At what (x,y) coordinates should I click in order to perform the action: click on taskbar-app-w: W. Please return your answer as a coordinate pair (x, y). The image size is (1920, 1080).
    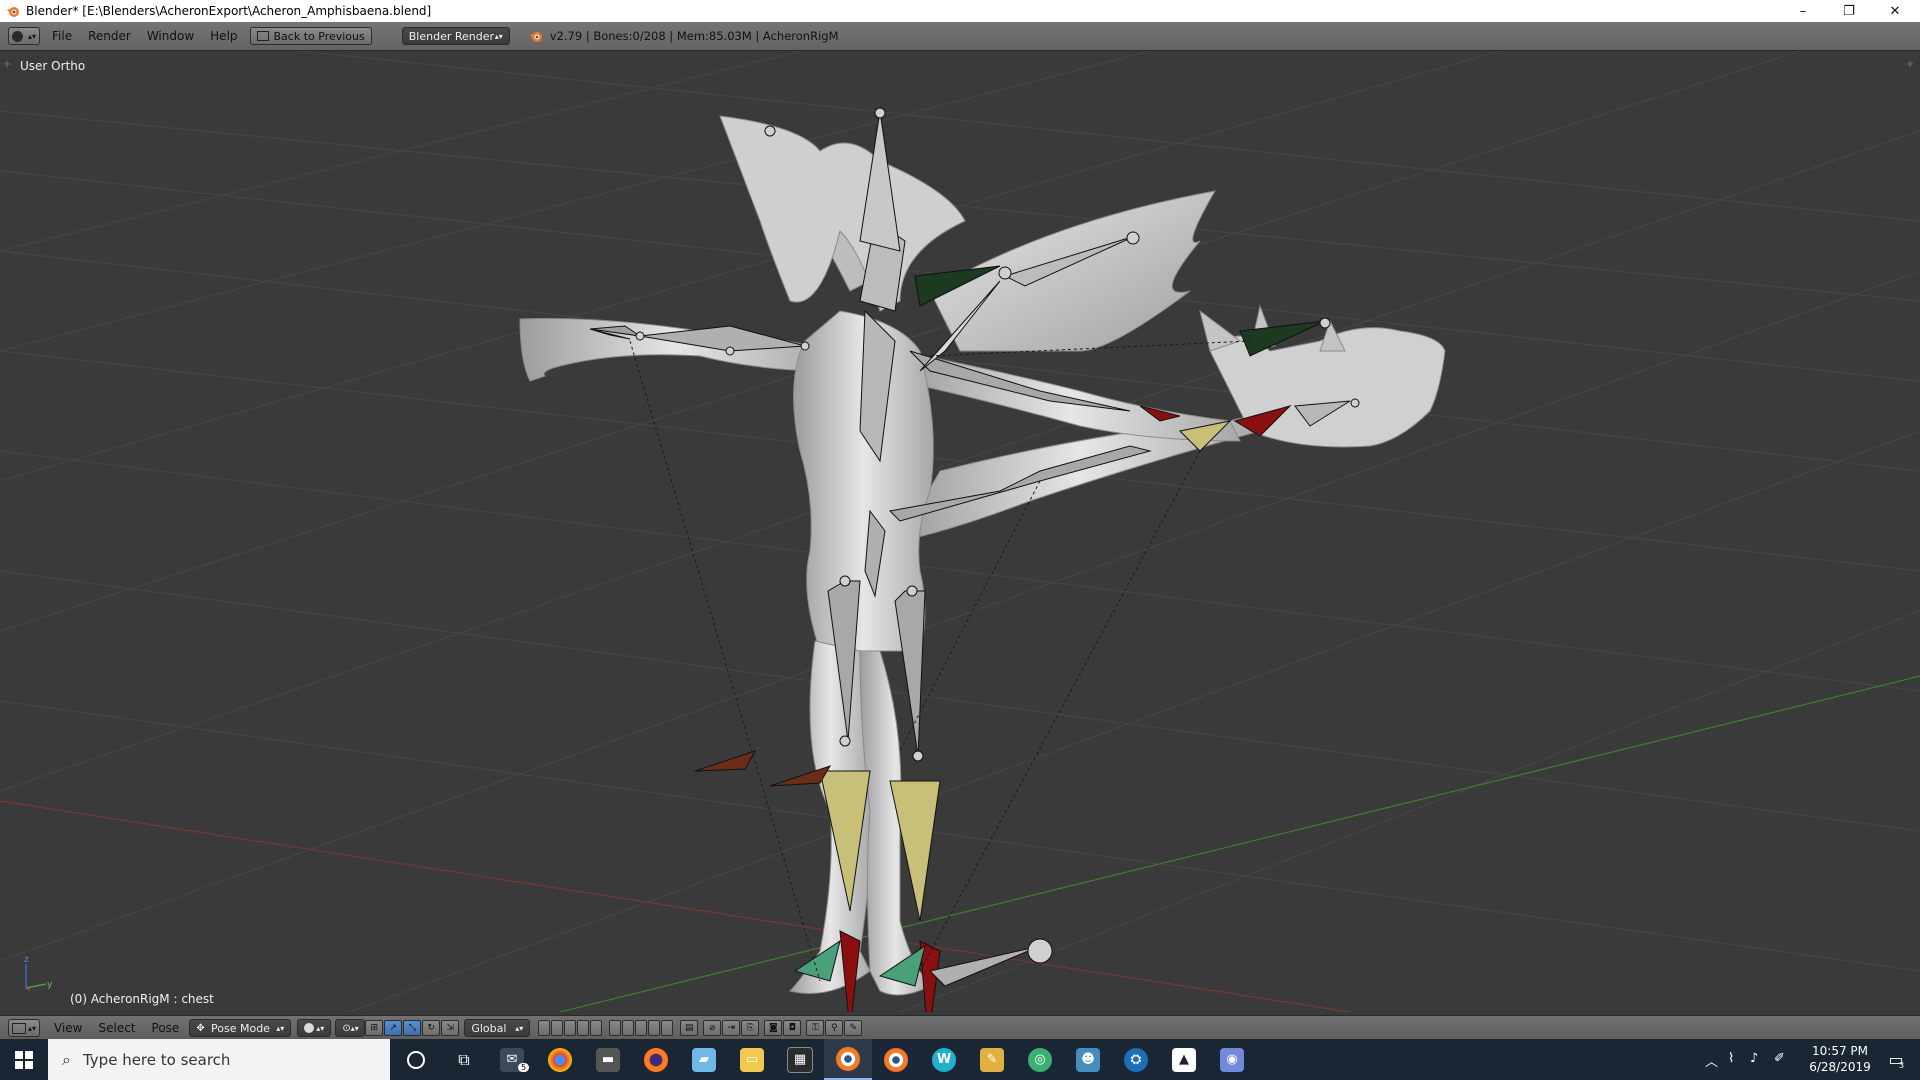
    Looking at the image, I should click on (944, 1059).